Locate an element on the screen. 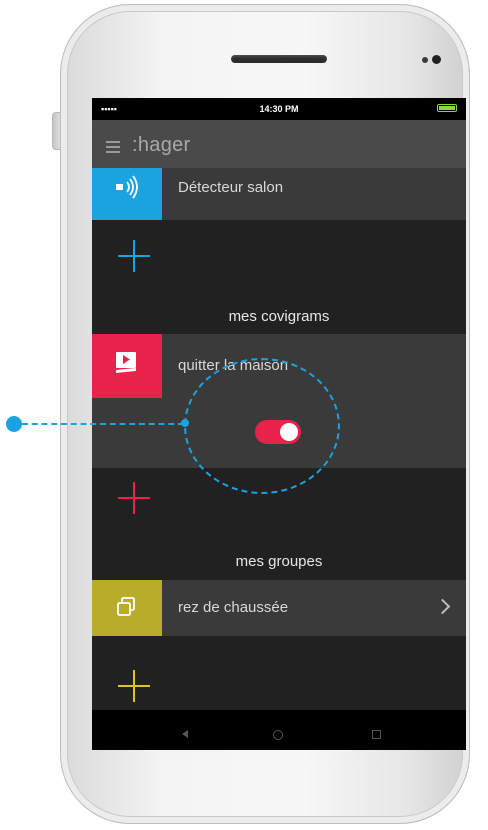 Image resolution: width=488 pixels, height=830 pixels. app-bar: :hager is located at coordinates (279, 144).